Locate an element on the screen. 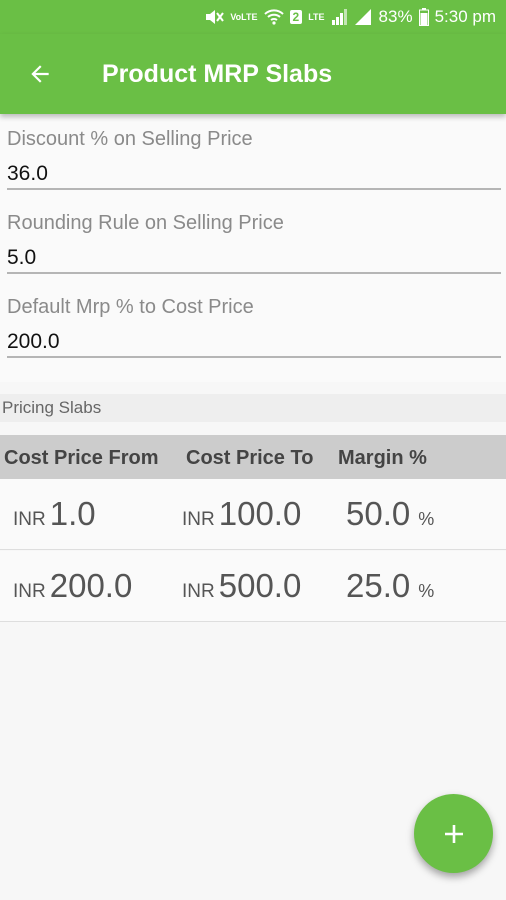  sim-badge: 2 is located at coordinates (296, 17).